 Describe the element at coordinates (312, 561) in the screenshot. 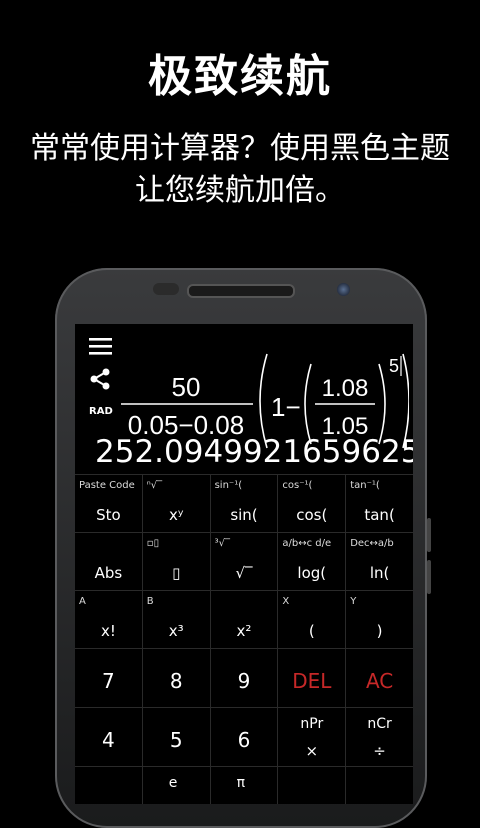

I see `key-1-3: a/b↔c d/e log(` at that location.